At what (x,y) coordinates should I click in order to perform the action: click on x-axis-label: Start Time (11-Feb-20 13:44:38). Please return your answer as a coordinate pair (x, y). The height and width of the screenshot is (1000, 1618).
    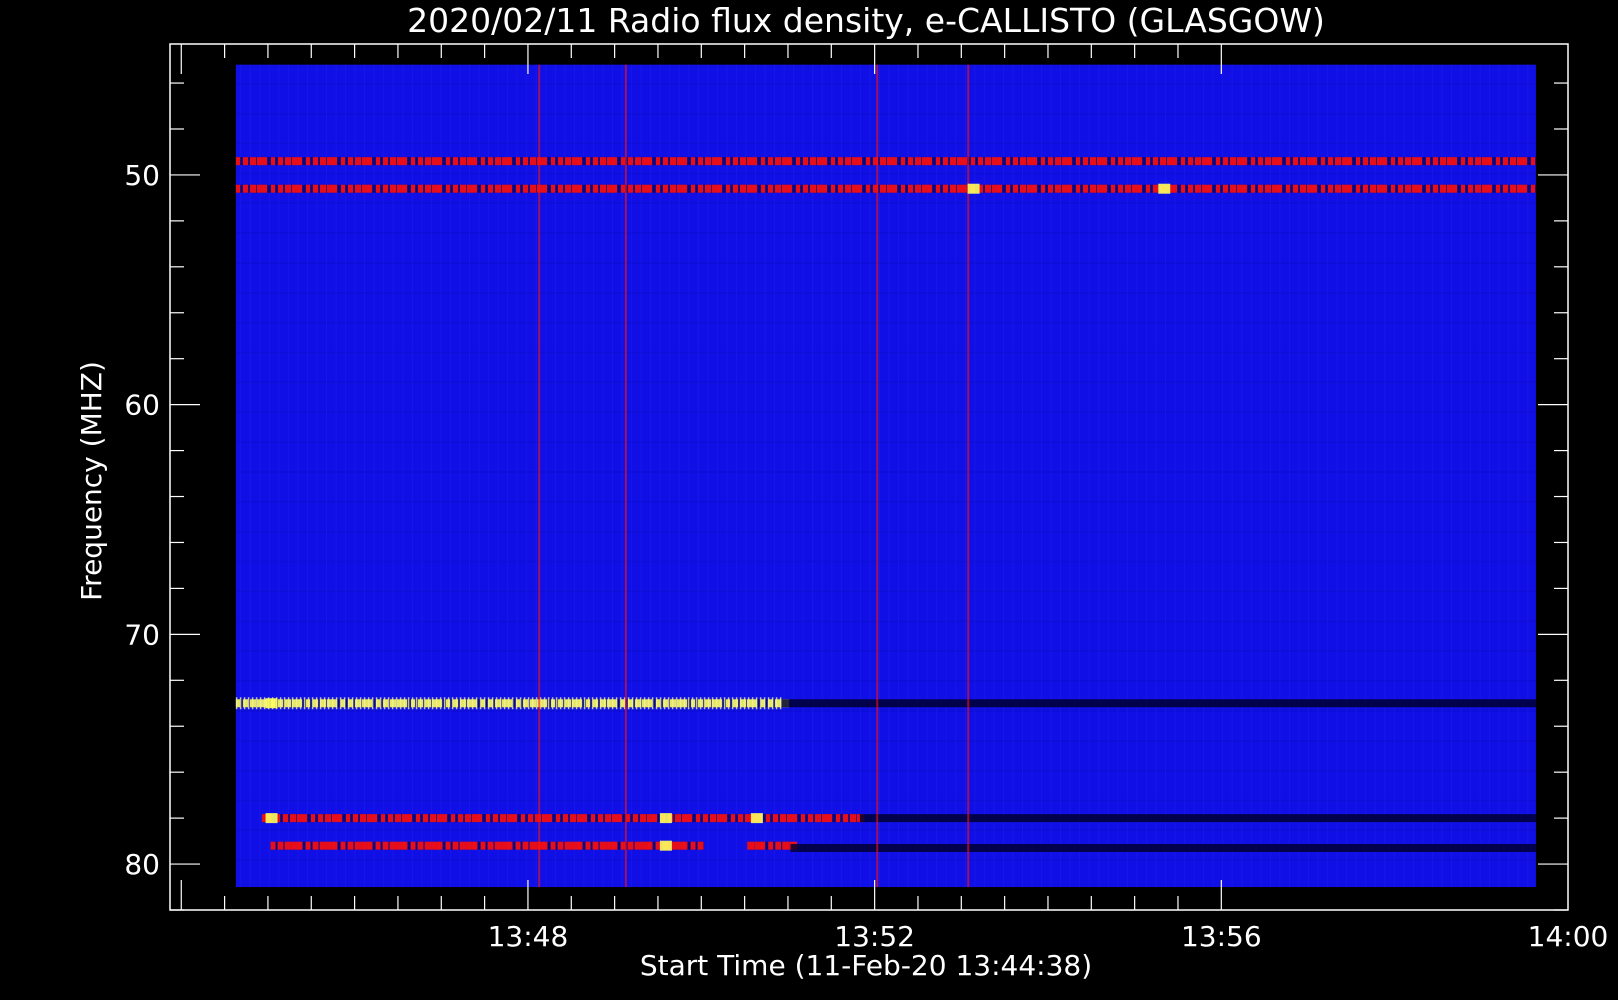
    Looking at the image, I should click on (866, 965).